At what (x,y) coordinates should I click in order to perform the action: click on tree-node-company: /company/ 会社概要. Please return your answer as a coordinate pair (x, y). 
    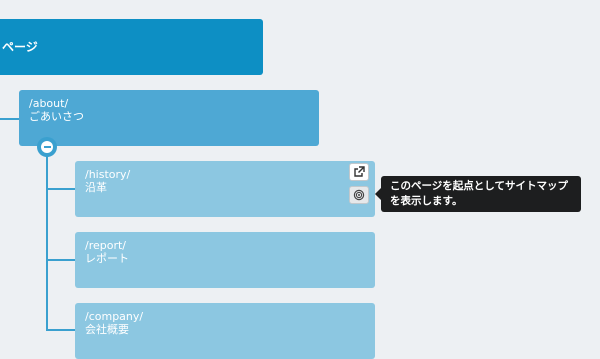
    Looking at the image, I should click on (225, 331).